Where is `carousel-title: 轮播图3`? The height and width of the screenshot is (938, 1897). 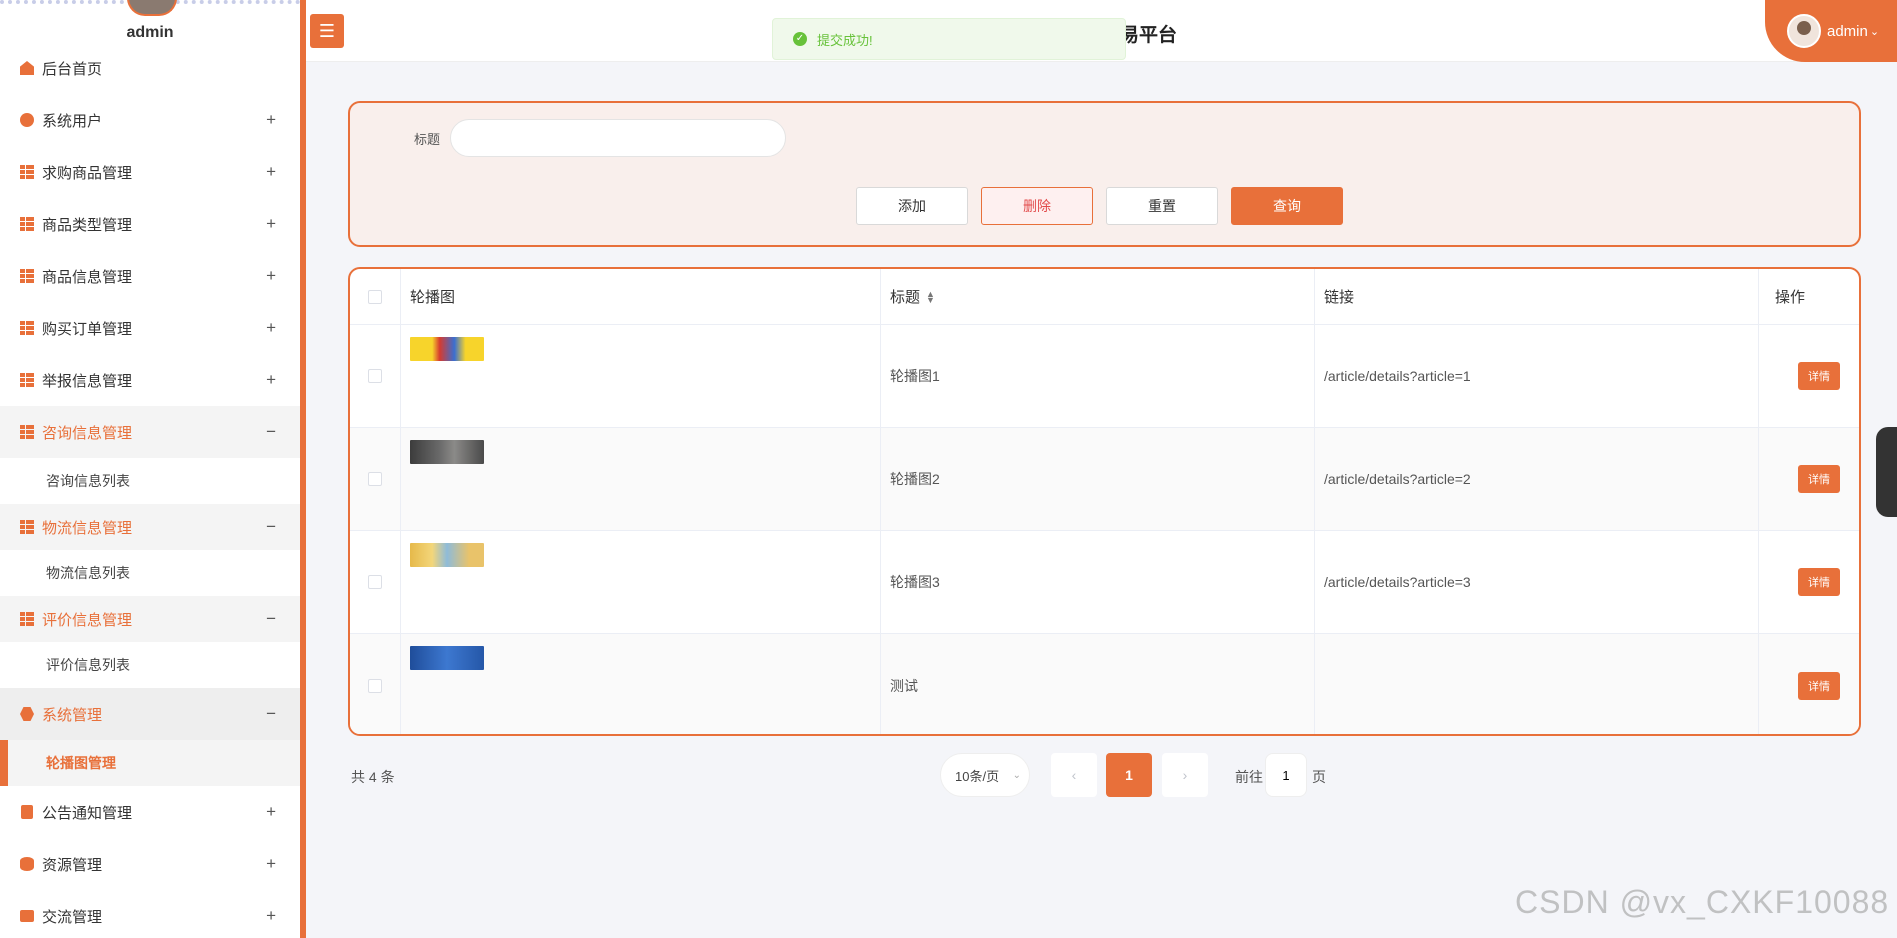
carousel-title: 轮播图3 is located at coordinates (1098, 582).